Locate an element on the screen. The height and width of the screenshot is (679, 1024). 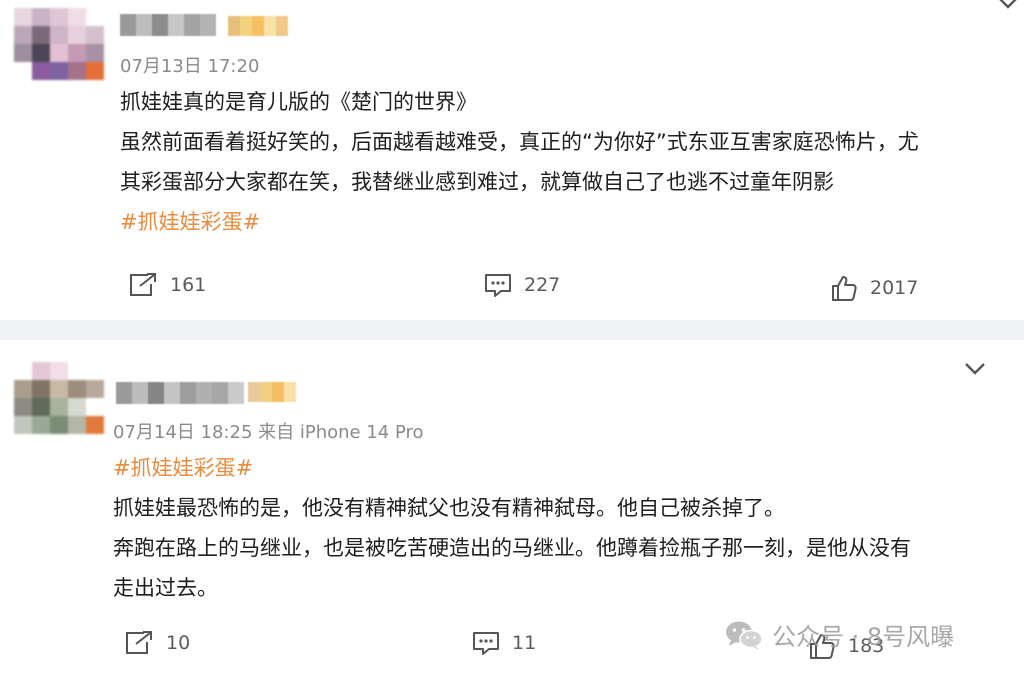
like-icon is located at coordinates (844, 288).